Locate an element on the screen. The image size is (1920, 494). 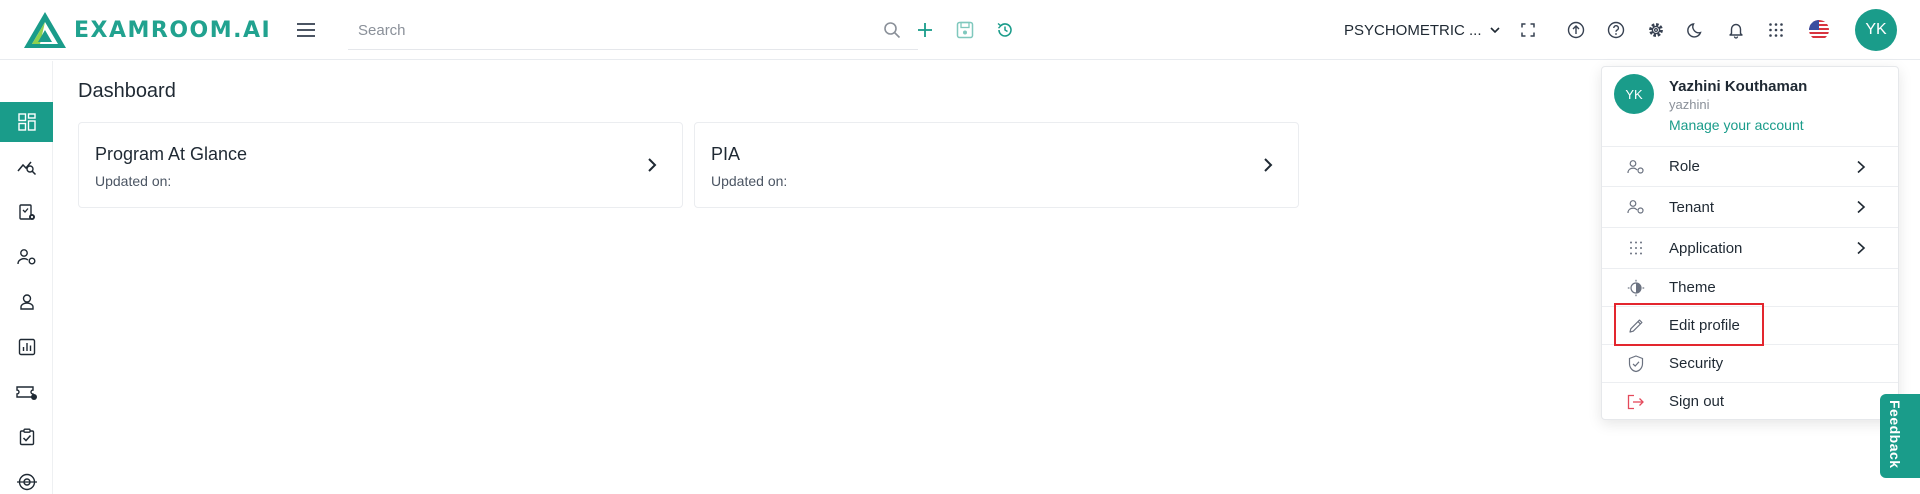
upload-button is located at coordinates (1576, 30).